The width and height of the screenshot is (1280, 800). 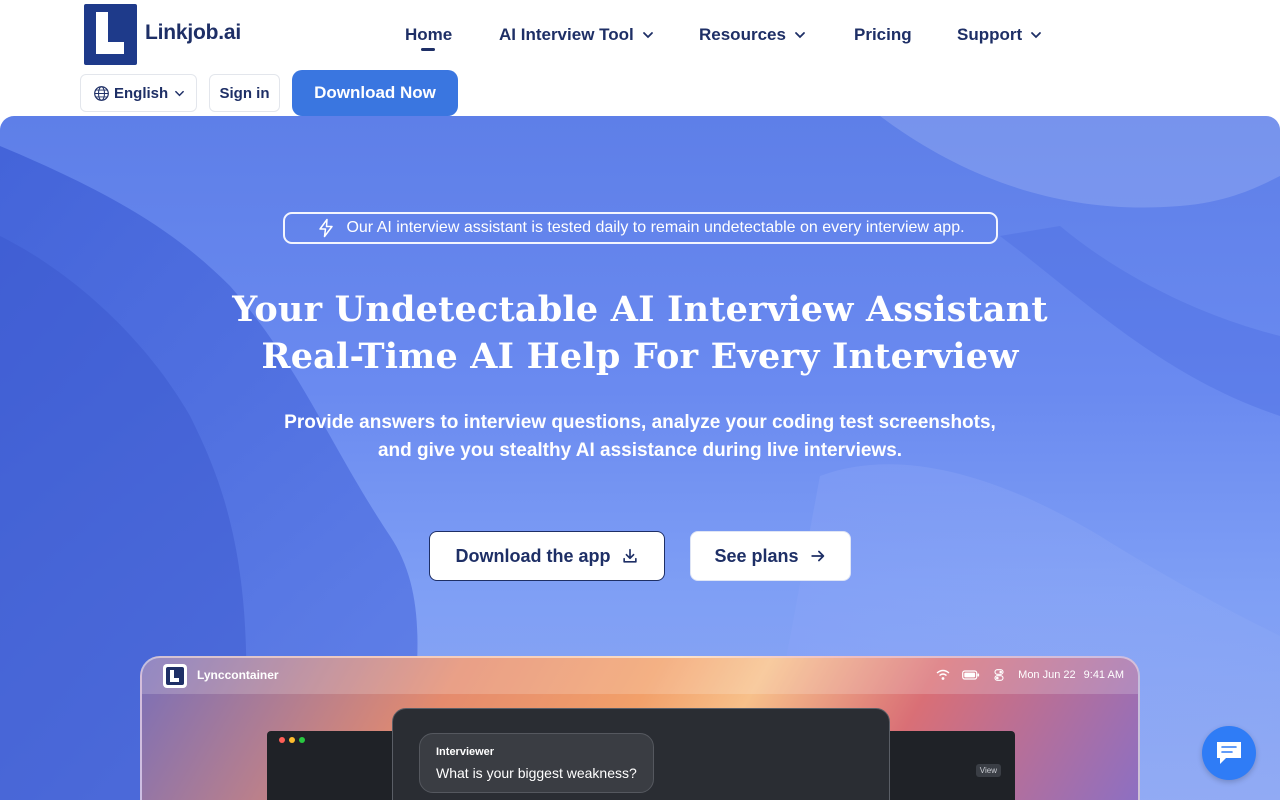 I want to click on chat-icon, so click(x=1229, y=753).